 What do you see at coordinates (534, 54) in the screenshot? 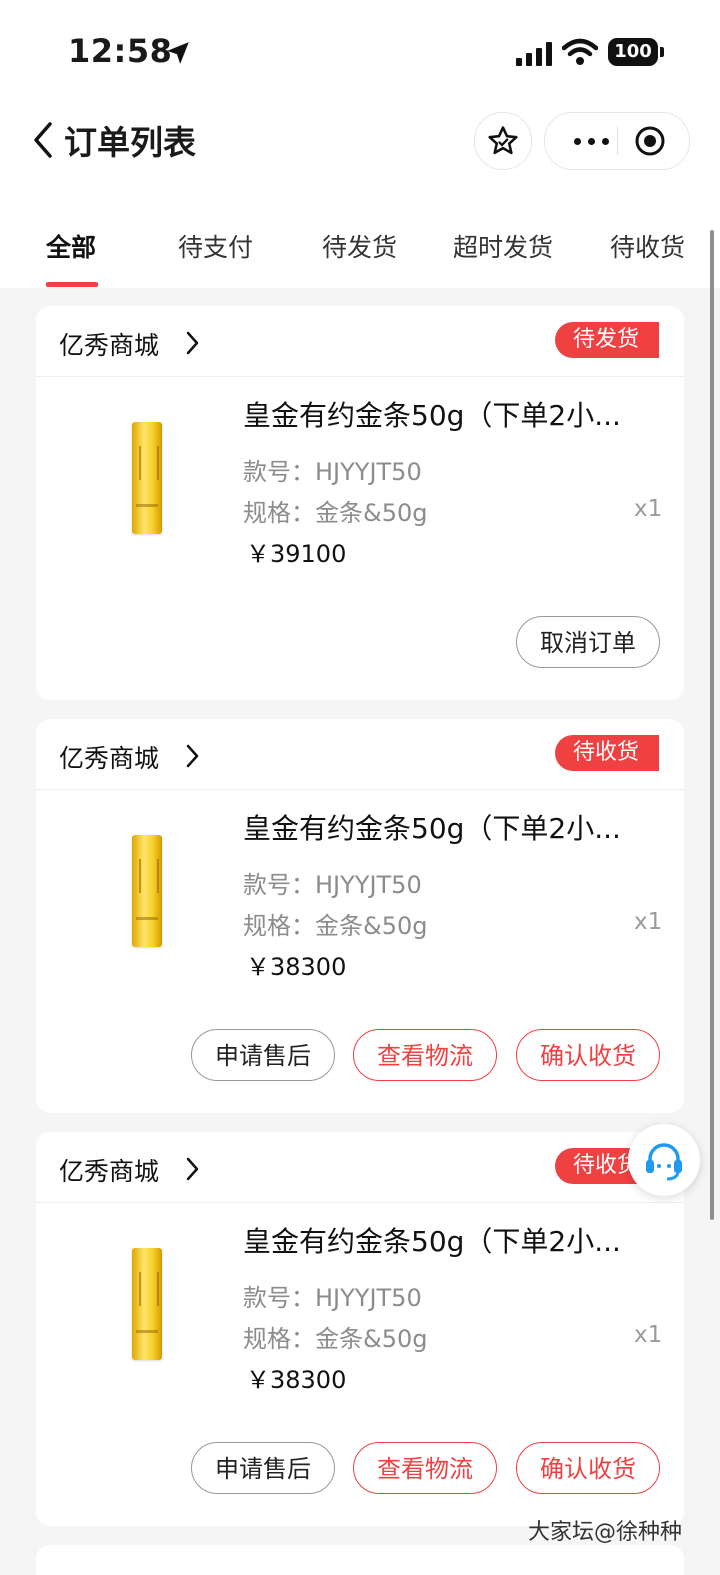
I see `cellular-signal-icon` at bounding box center [534, 54].